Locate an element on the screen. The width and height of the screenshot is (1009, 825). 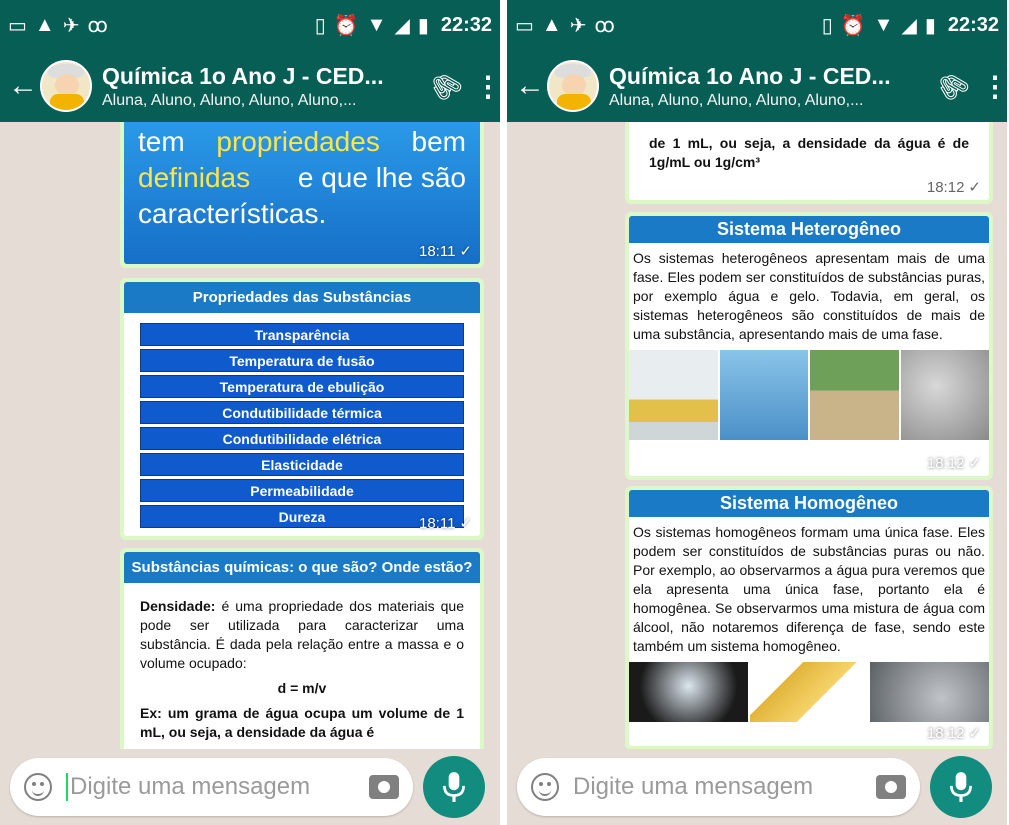
property-item: Condutibilidade elétrica is located at coordinates (302, 438).